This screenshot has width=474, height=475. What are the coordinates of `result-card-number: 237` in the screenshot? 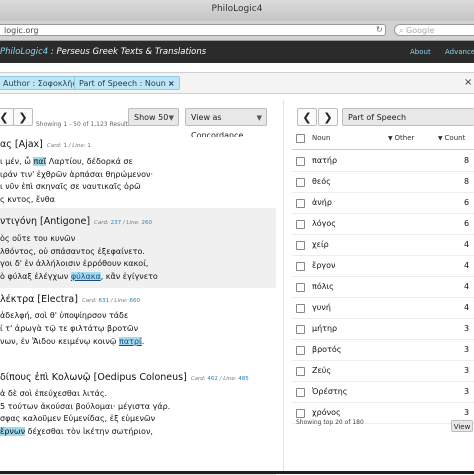 It's located at (116, 223).